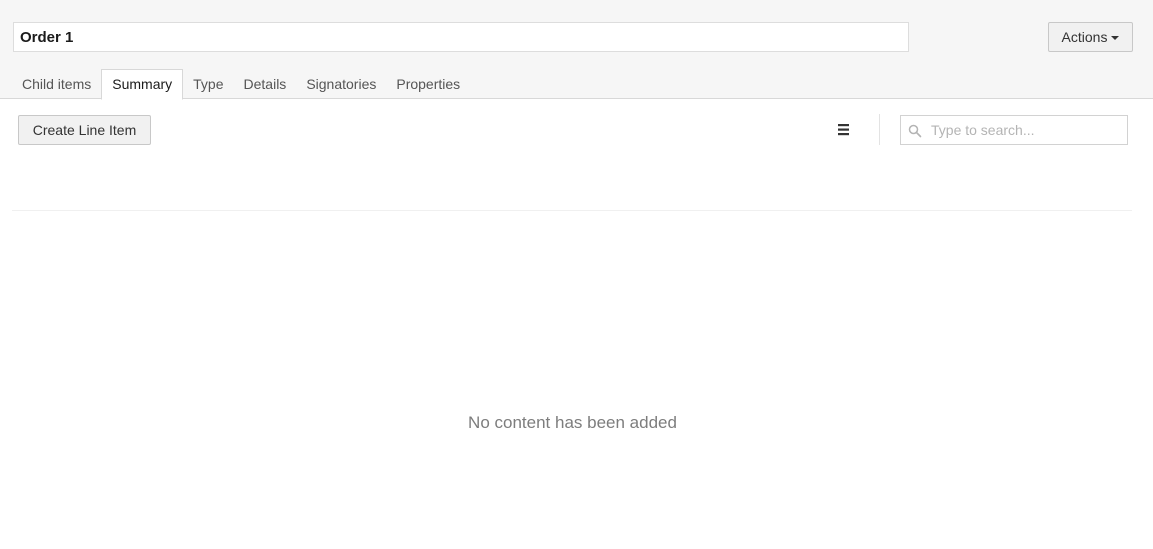  I want to click on actions-button: Actions, so click(1090, 37).